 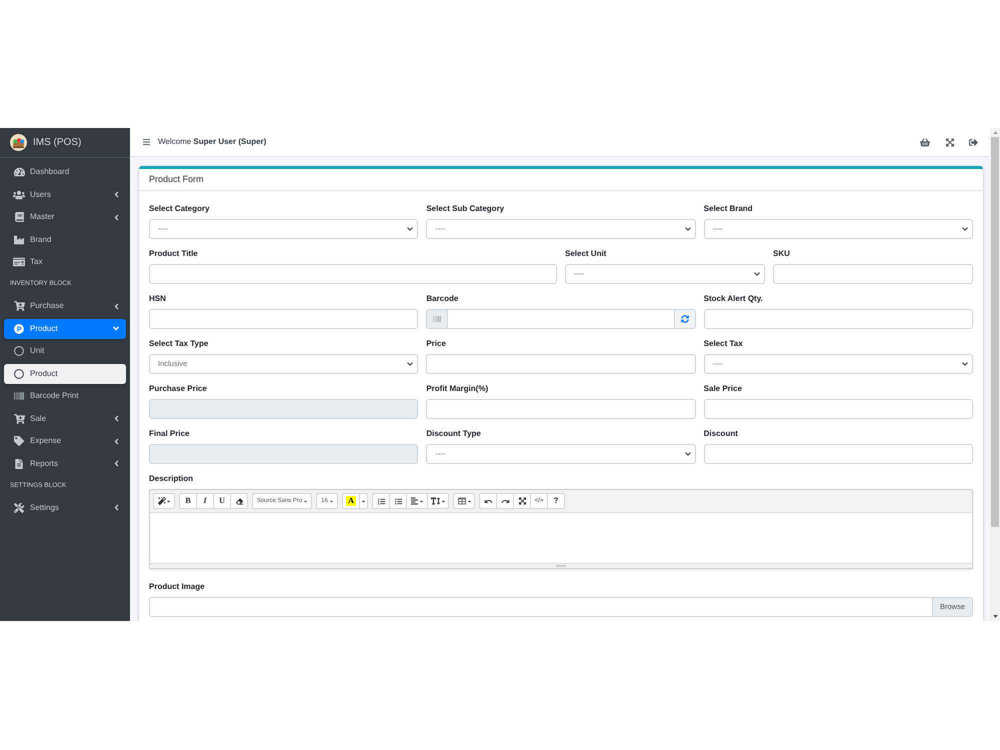 What do you see at coordinates (19, 195) in the screenshot?
I see `users-icon` at bounding box center [19, 195].